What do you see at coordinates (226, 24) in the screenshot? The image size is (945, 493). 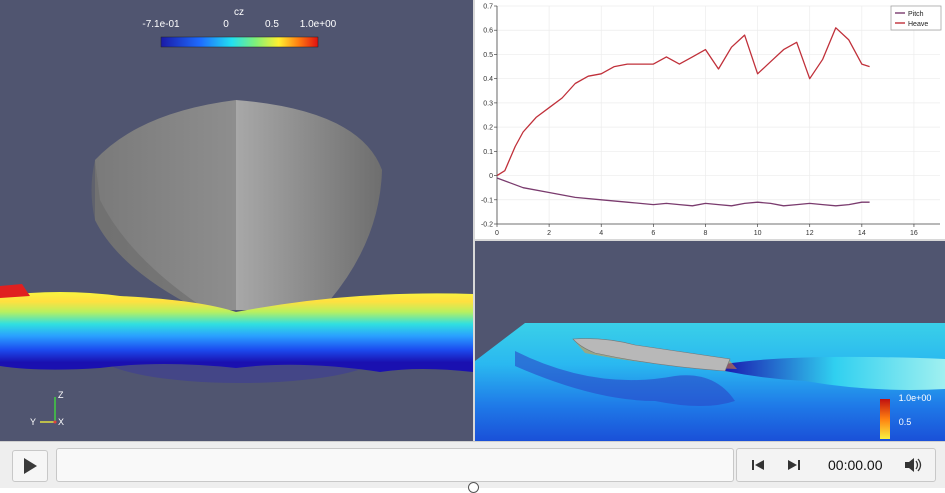 I see `colorbar-zero-label: 0` at bounding box center [226, 24].